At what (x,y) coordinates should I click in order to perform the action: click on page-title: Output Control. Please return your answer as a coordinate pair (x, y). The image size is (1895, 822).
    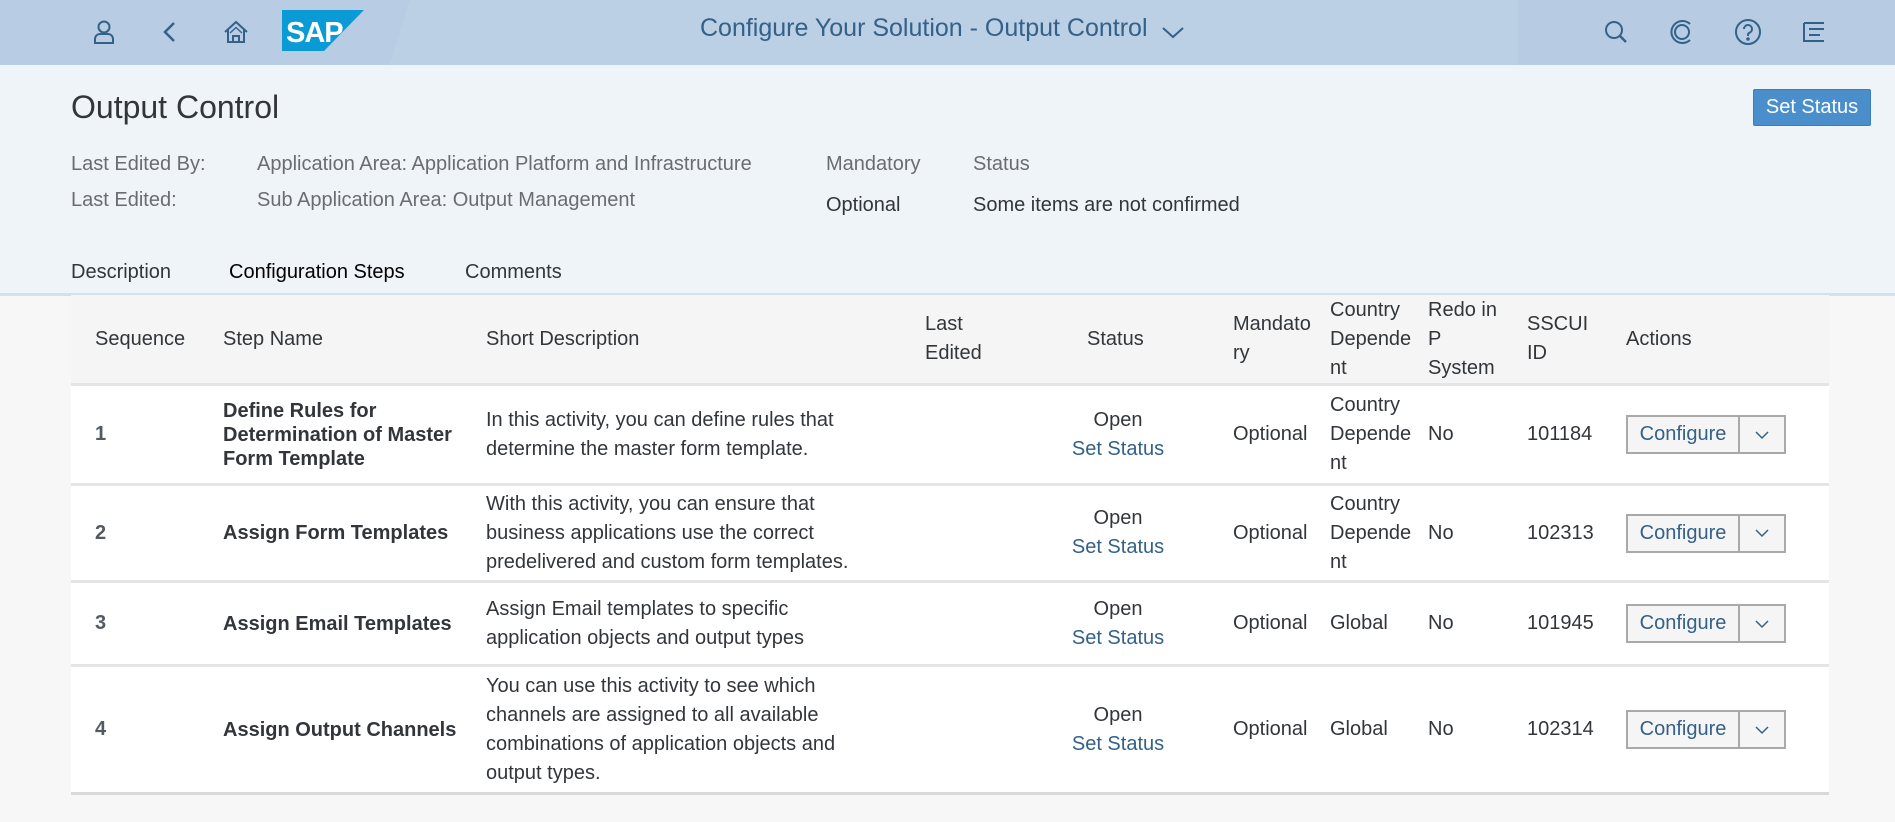
    Looking at the image, I should click on (175, 107).